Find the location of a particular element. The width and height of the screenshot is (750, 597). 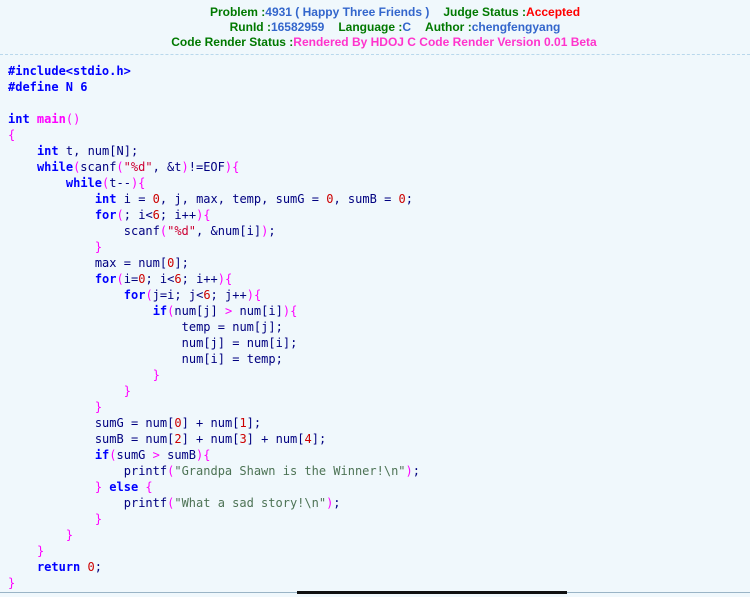

runid-value: 16582959 is located at coordinates (297, 27).